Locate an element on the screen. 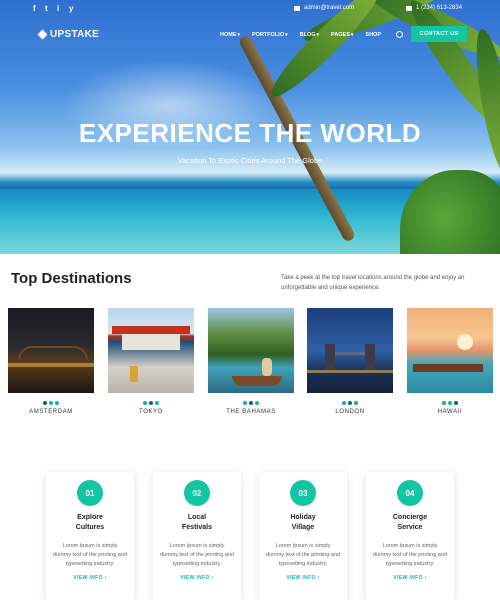 The height and width of the screenshot is (600, 500). feature-title: Holiday Village is located at coordinates (303, 522).